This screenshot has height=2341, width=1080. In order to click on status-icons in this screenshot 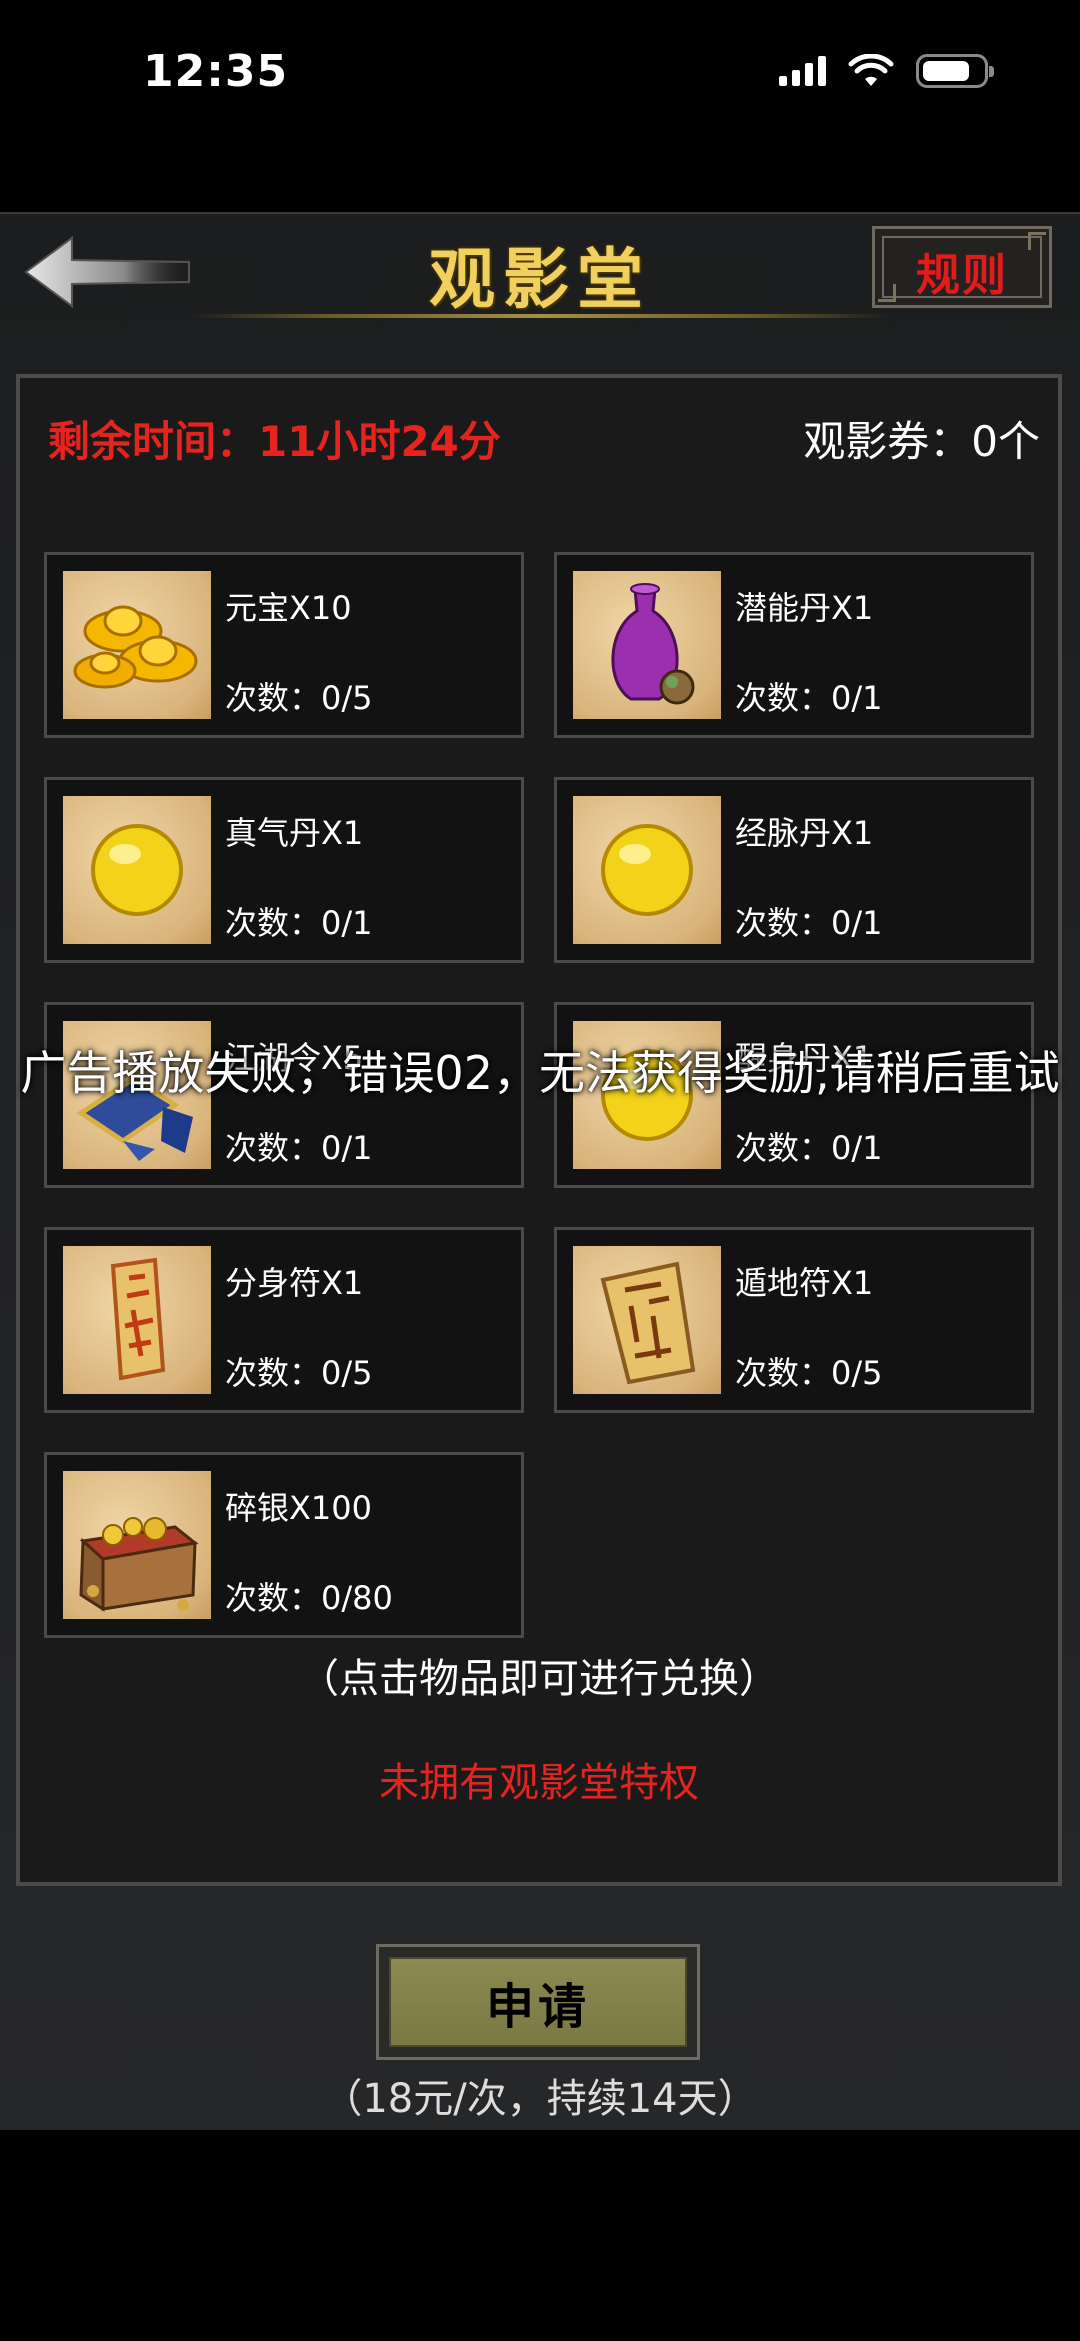, I will do `click(886, 71)`.